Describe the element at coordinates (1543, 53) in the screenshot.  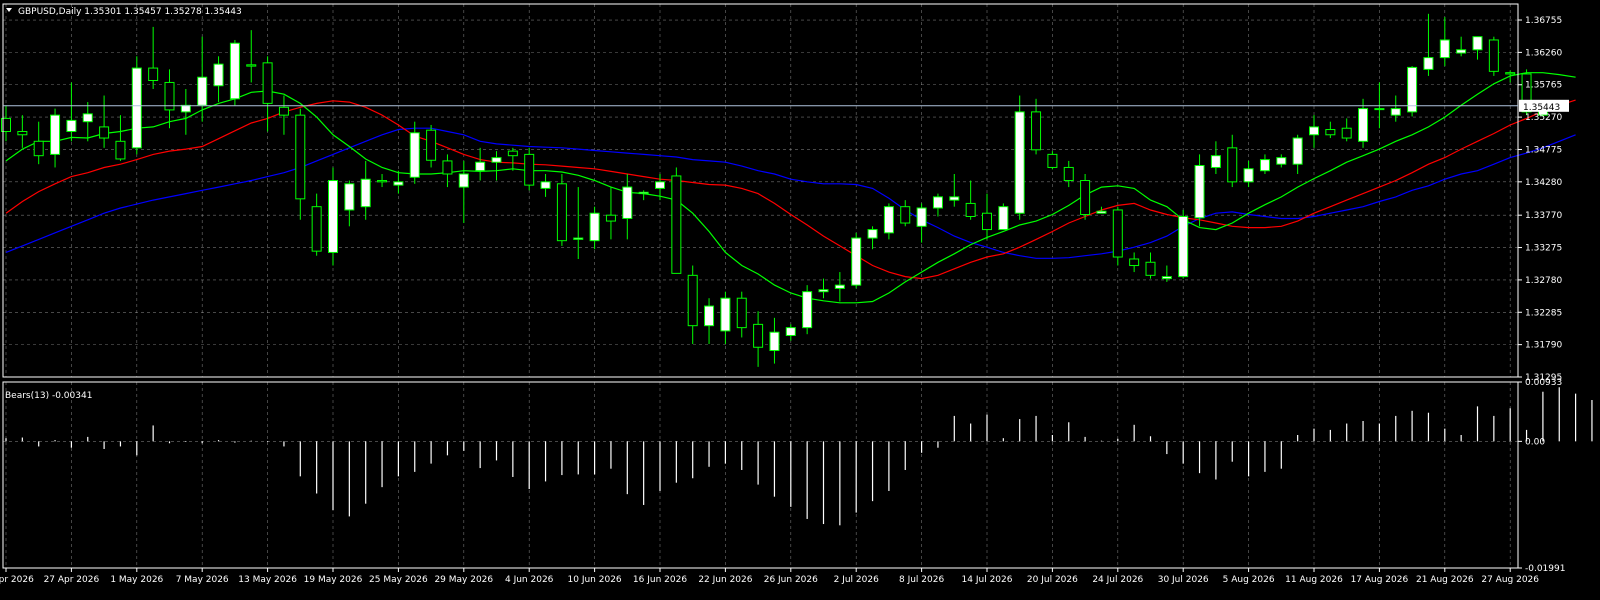
I see `y-tick-label: 1.36260` at that location.